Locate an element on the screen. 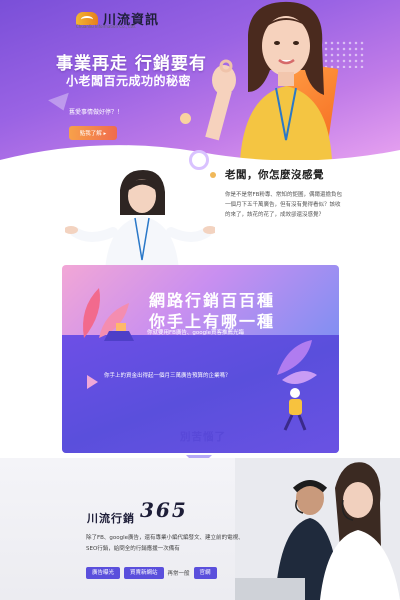  ring-decoration is located at coordinates (199, 160).